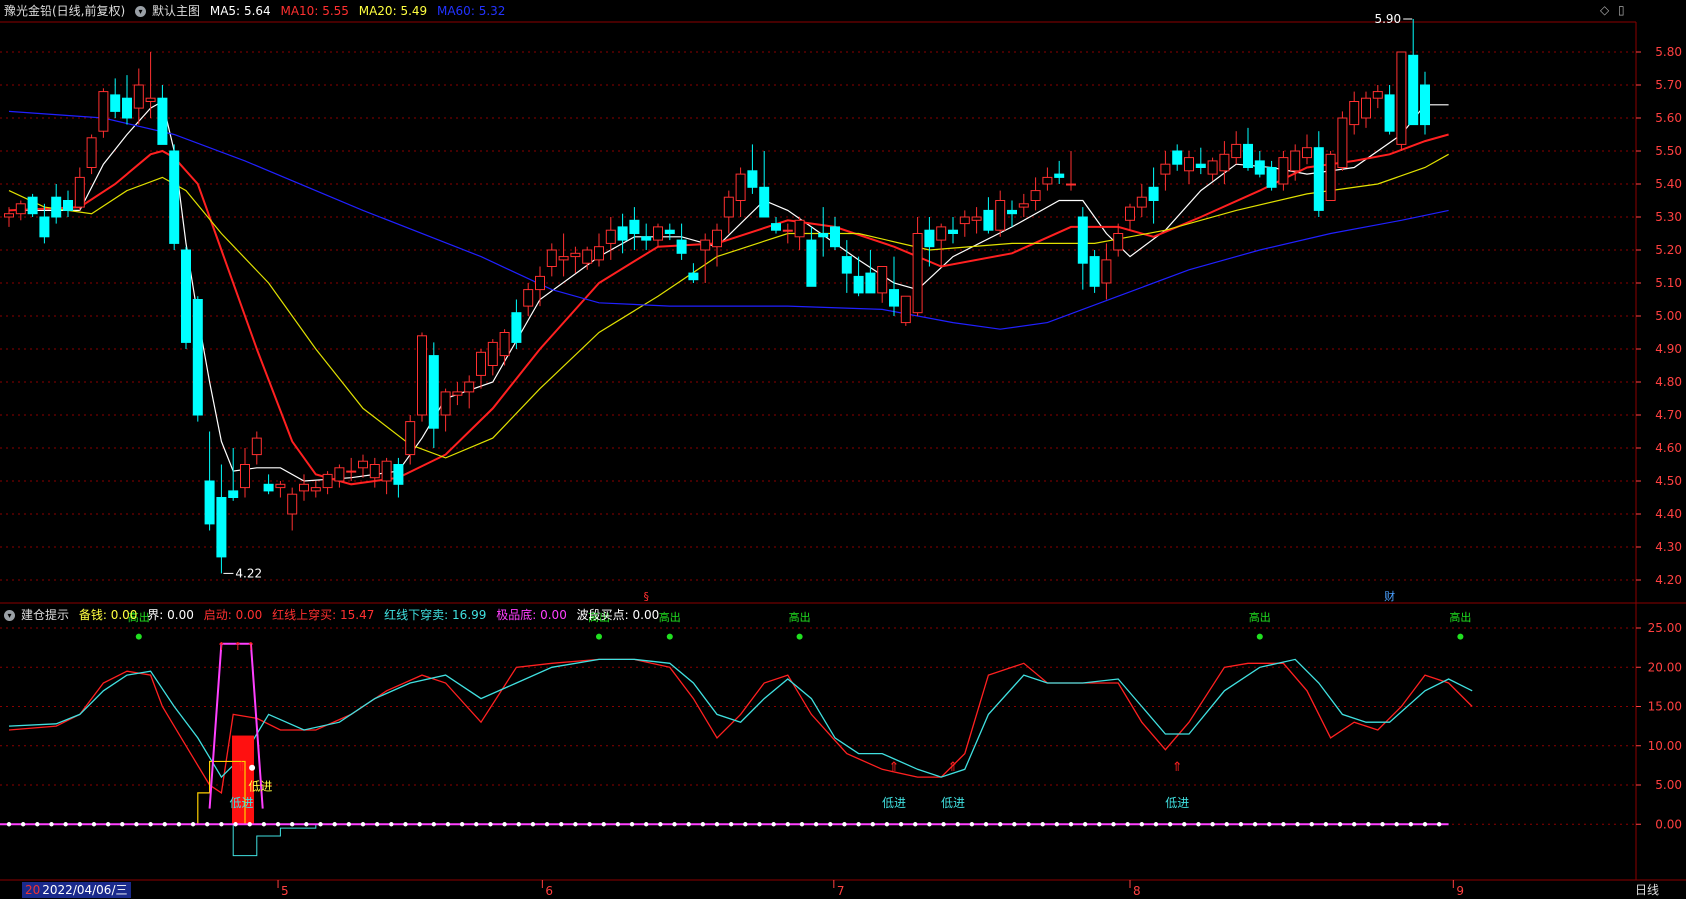  I want to click on x-tick-label: 9, so click(1460, 891).